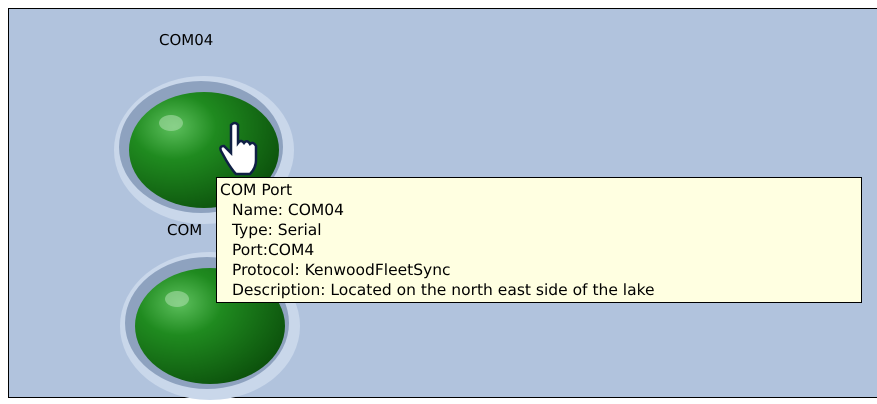 This screenshot has width=877, height=404. Describe the element at coordinates (341, 270) in the screenshot. I see `tooltip-line: Protocol: KenwoodFleetSync` at that location.